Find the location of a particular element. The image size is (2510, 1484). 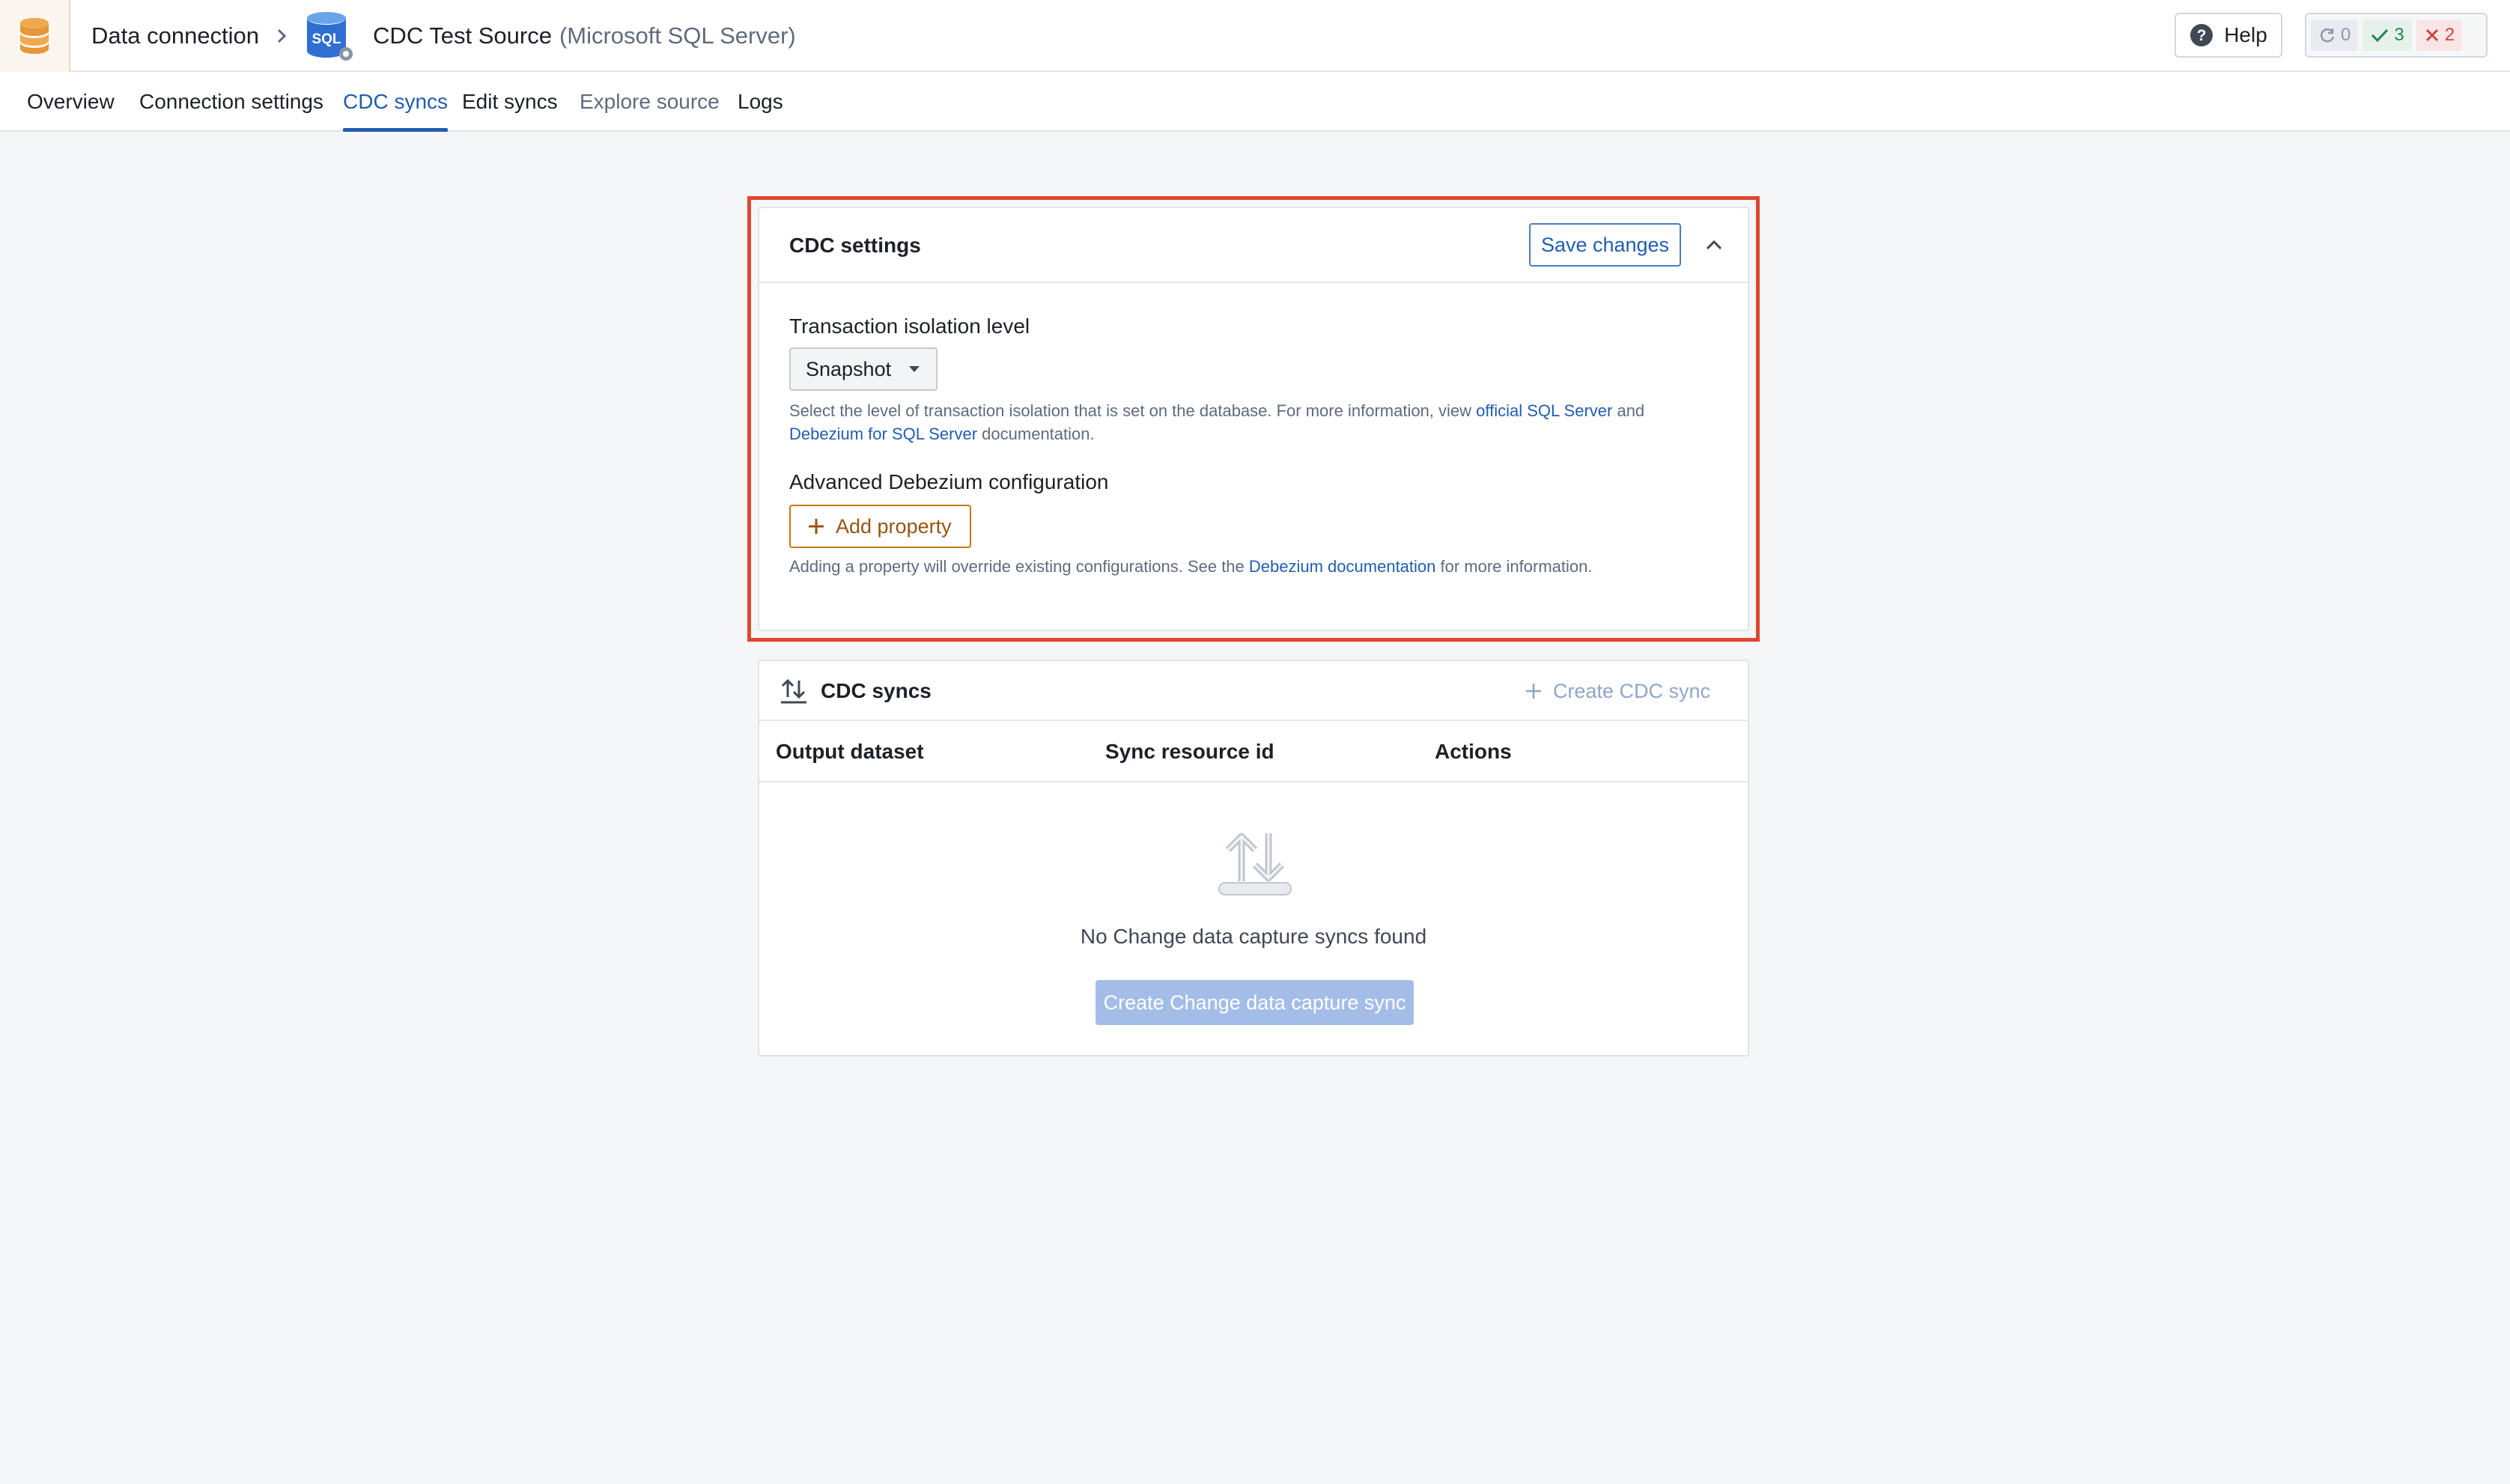

success-status: 3 is located at coordinates (2387, 35).